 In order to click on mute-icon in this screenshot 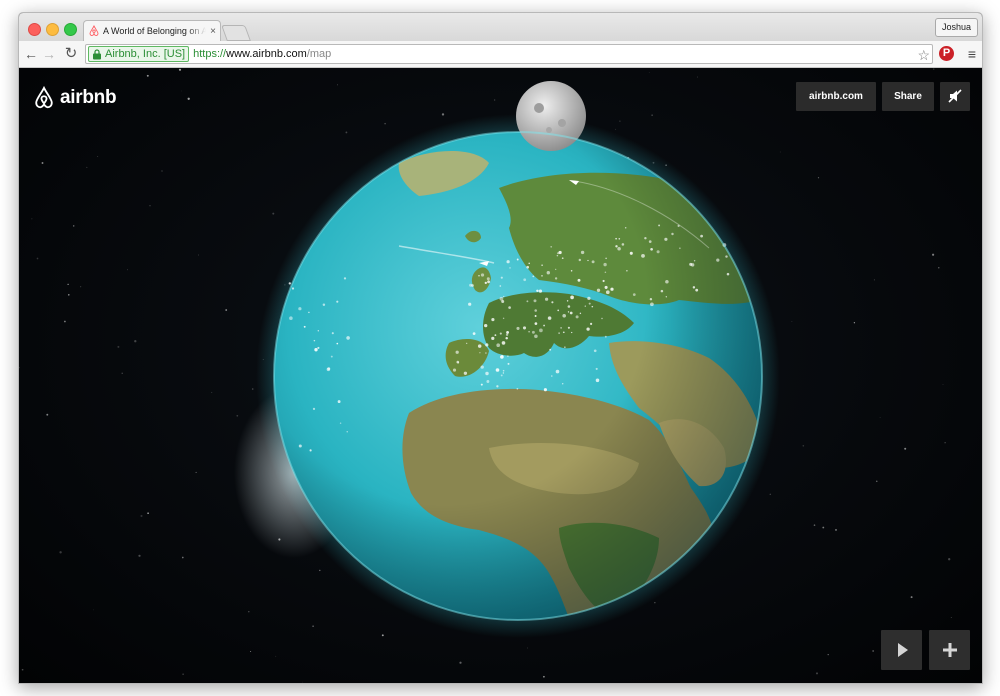, I will do `click(955, 96)`.